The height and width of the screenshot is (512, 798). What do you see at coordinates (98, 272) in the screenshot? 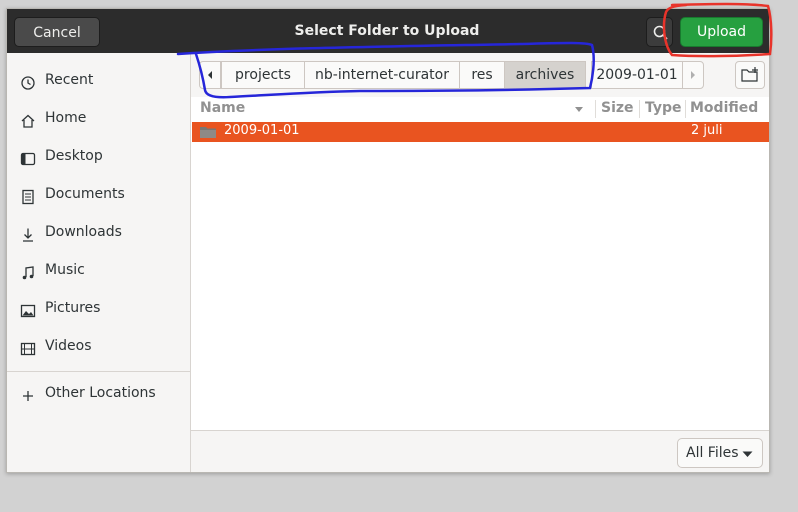
I see `sidebar-item-music: Music` at bounding box center [98, 272].